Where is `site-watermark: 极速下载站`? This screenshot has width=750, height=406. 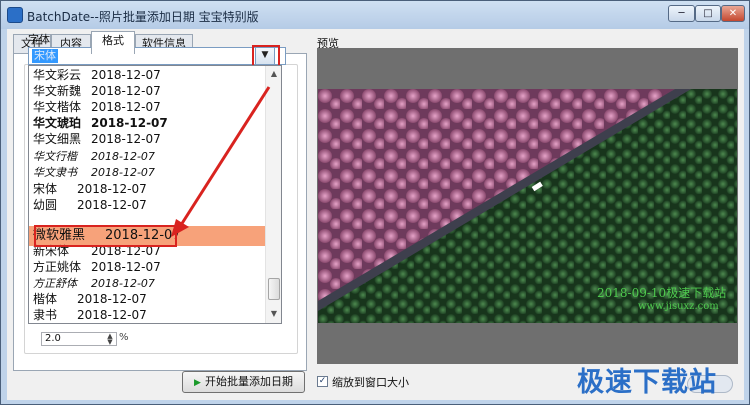 site-watermark: 极速下载站 is located at coordinates (647, 382).